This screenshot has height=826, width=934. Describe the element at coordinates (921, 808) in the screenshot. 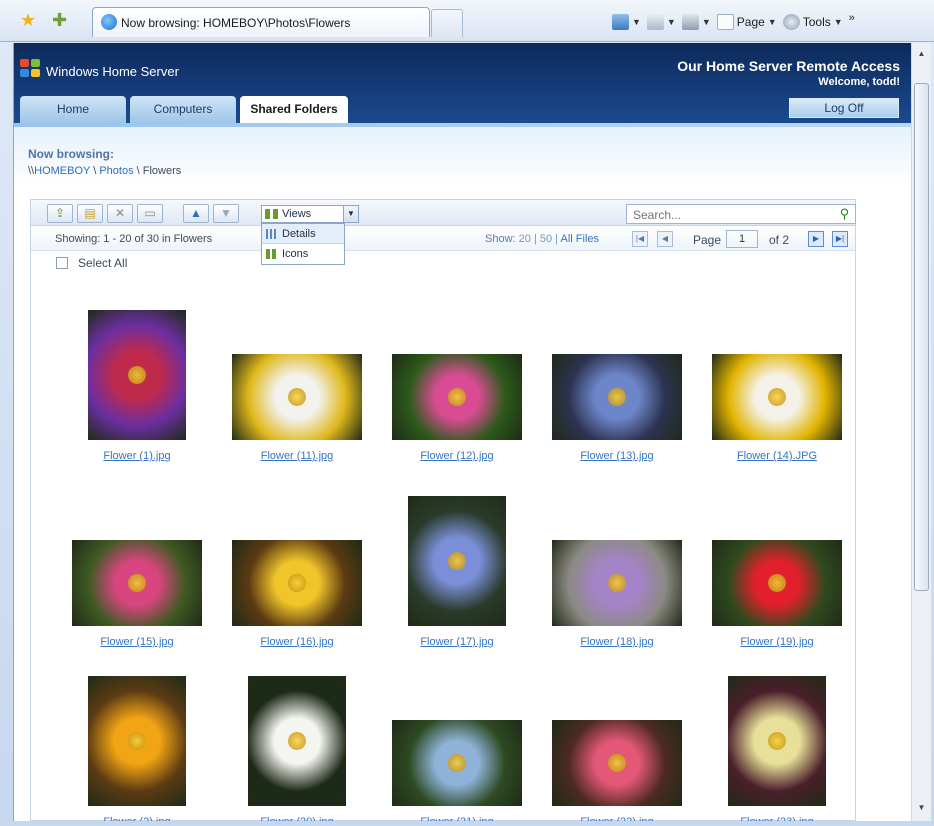

I see `scroll-down-arrow-icon: ▼` at that location.